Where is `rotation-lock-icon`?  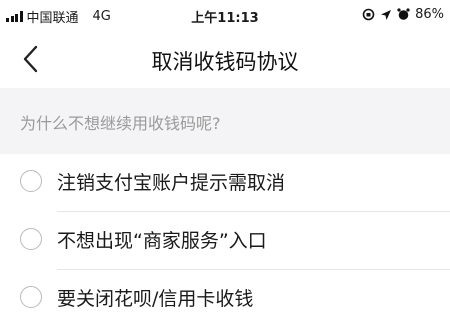
rotation-lock-icon is located at coordinates (368, 14).